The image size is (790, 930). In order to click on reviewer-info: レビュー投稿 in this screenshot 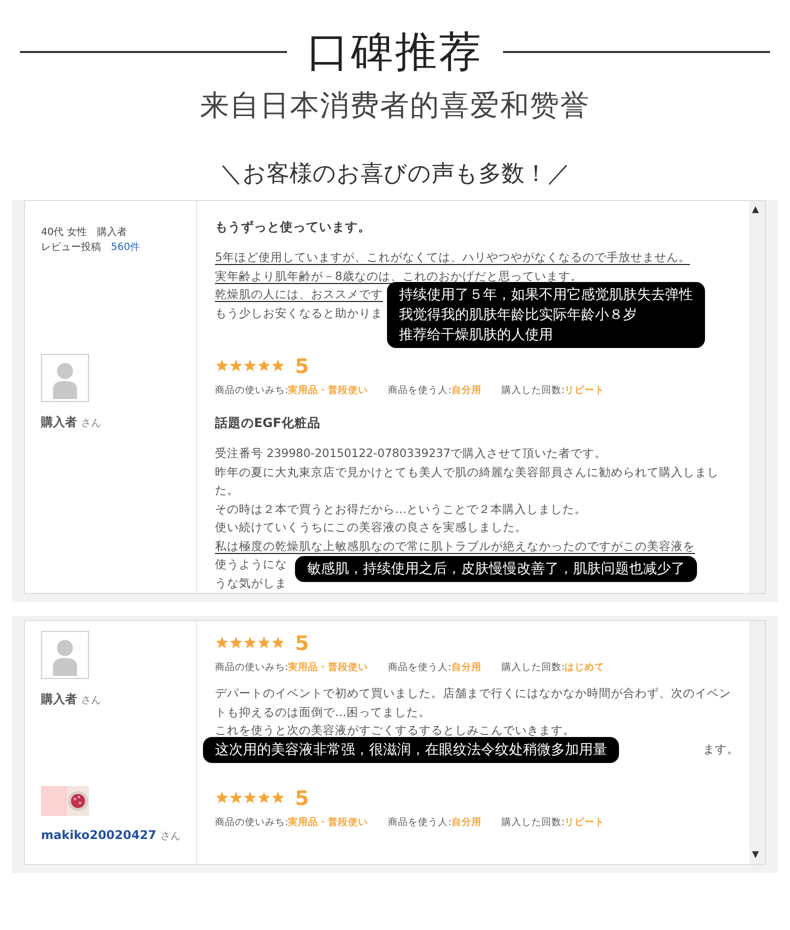, I will do `click(71, 247)`.